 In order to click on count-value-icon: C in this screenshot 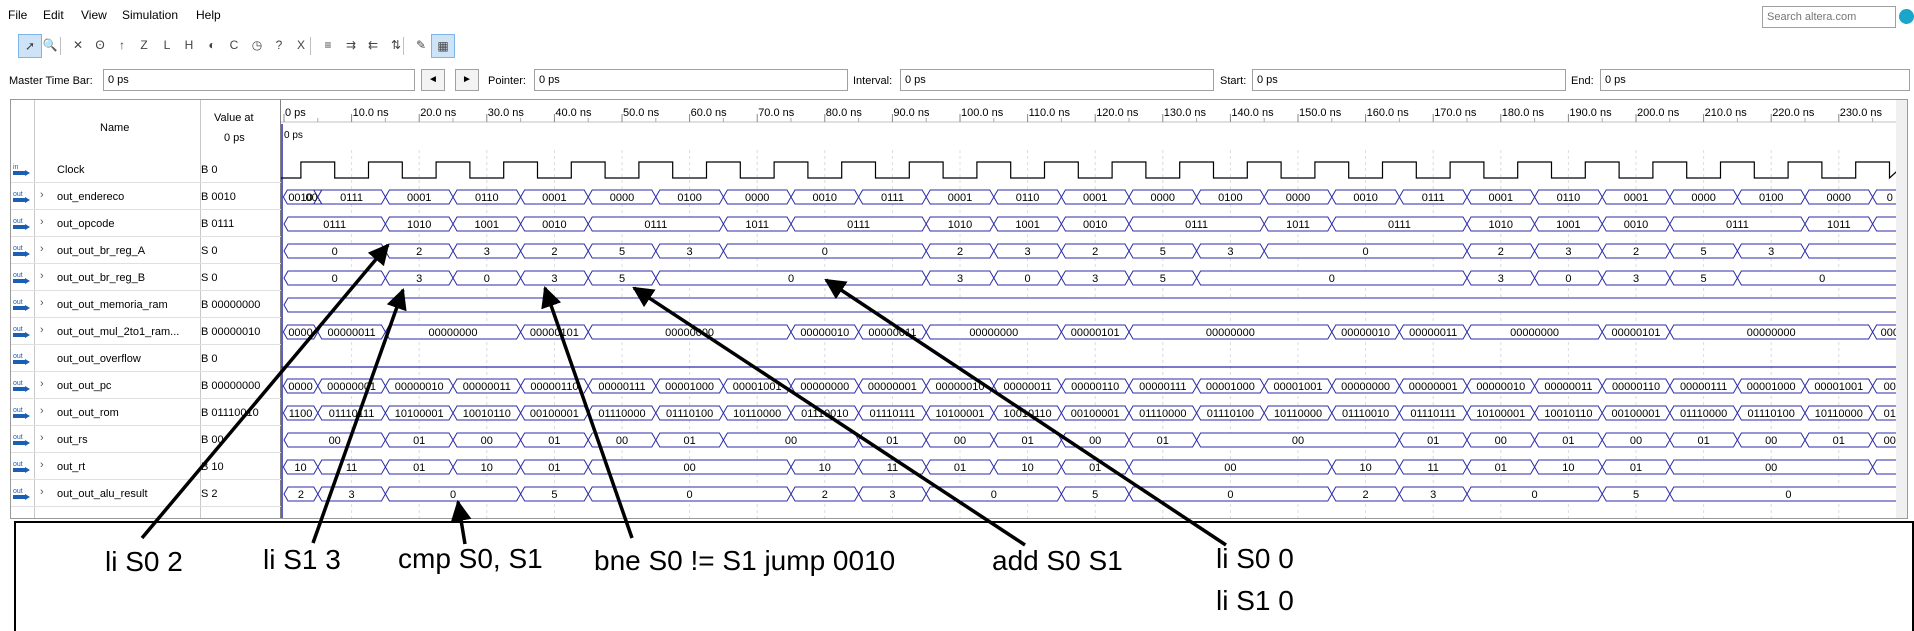, I will do `click(234, 46)`.